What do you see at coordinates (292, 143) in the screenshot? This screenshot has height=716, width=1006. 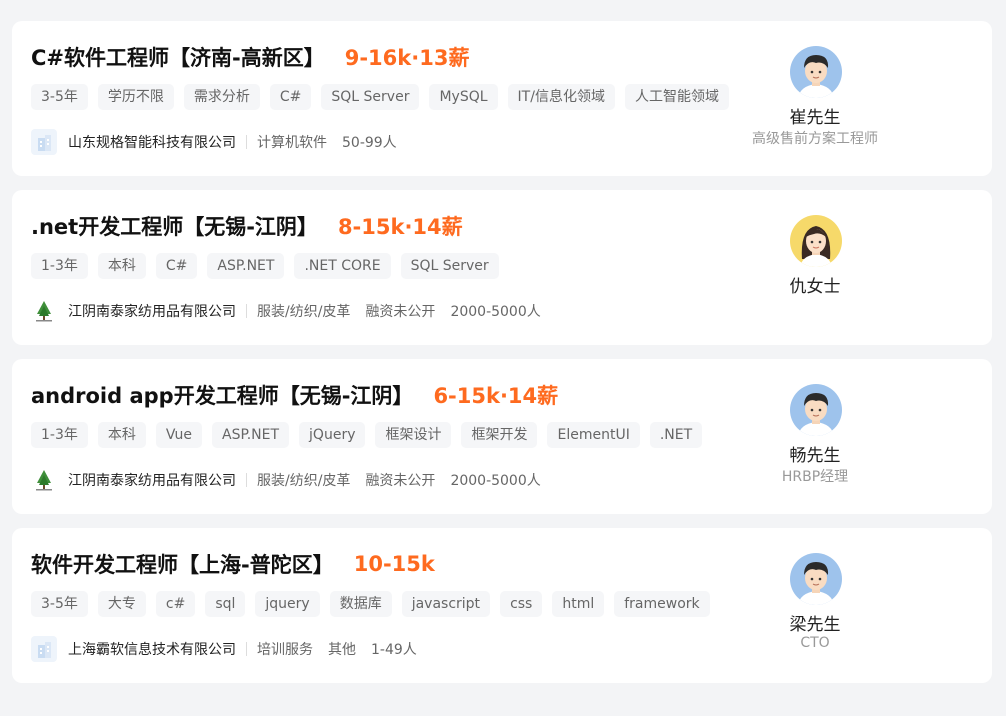 I see `company-industry: 计算机软件` at bounding box center [292, 143].